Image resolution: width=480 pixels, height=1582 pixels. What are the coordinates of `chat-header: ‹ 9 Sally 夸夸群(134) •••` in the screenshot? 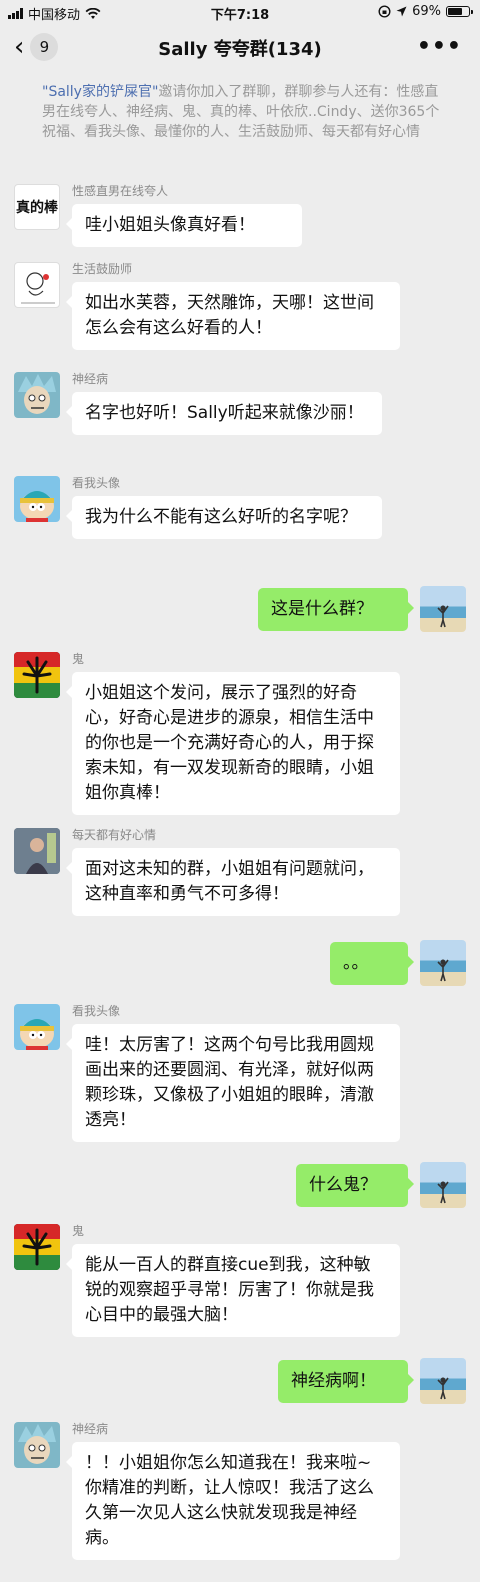 It's located at (240, 48).